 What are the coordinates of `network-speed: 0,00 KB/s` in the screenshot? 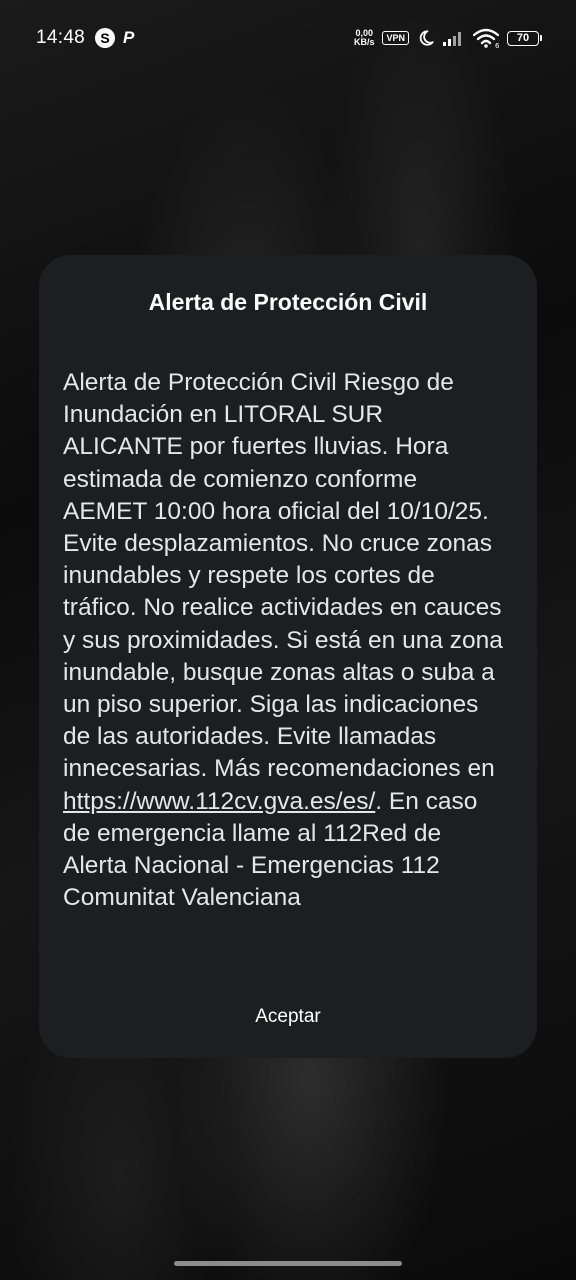 It's located at (364, 38).